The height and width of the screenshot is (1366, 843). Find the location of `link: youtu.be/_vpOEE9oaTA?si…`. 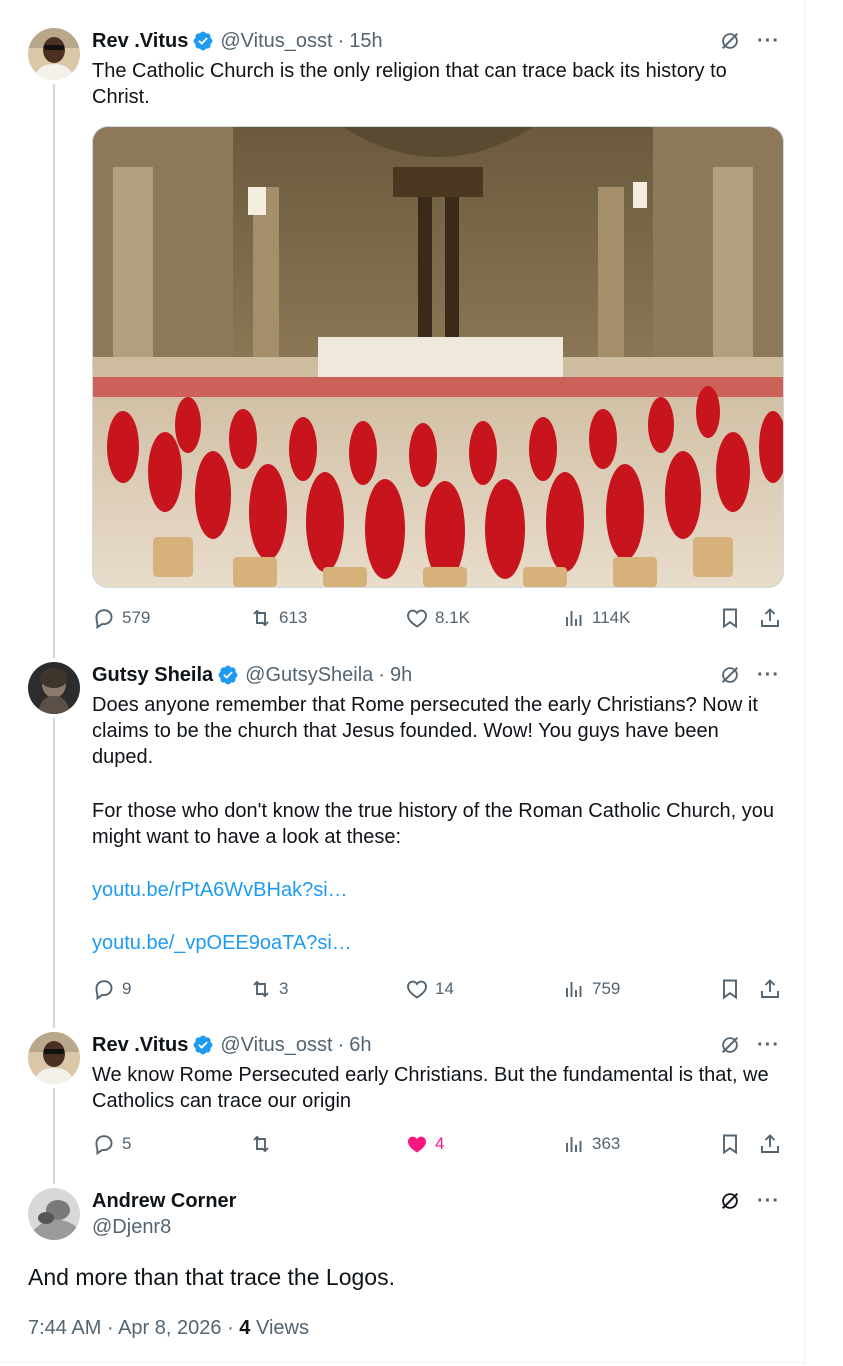

link: youtu.be/_vpOEE9oaTA?si… is located at coordinates (437, 943).